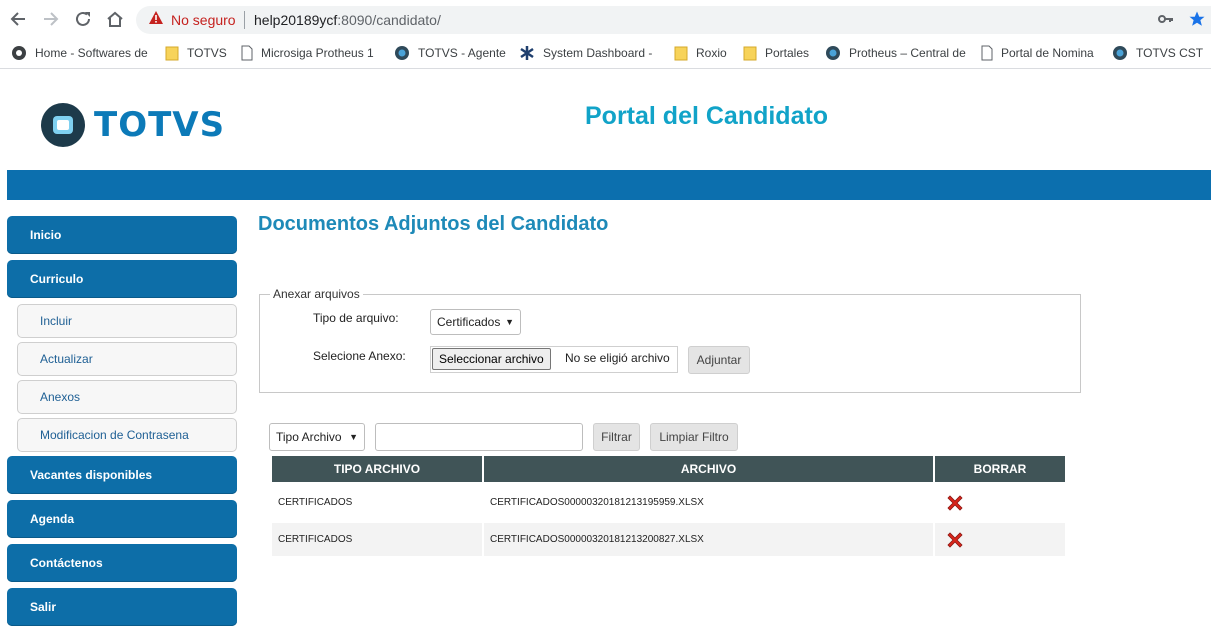  Describe the element at coordinates (317, 53) in the screenshot. I see `bookmark-label: Microsiga Protheus 1` at that location.